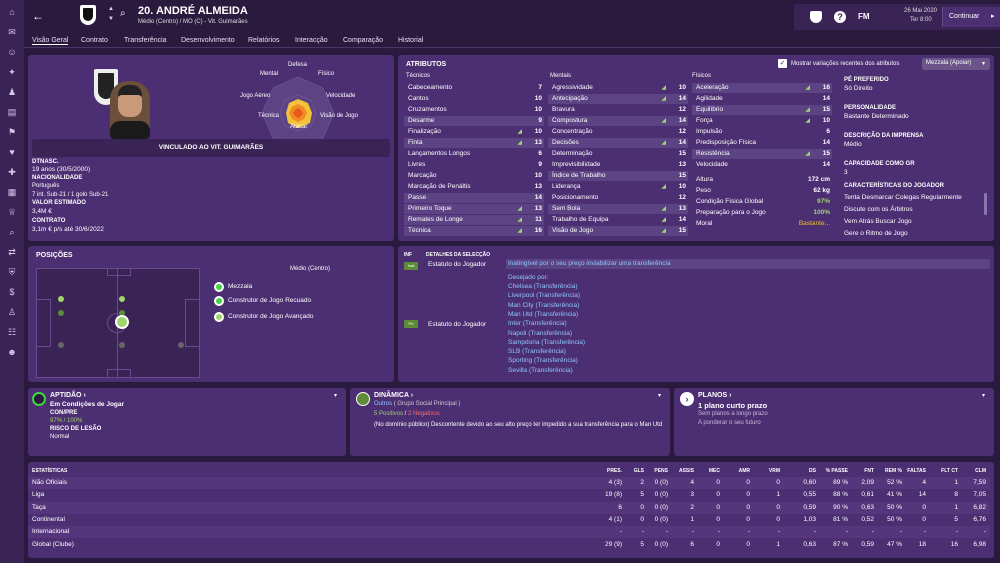 The height and width of the screenshot is (563, 1000). I want to click on wanted-club-link: Inter (Transferência), so click(537, 323).